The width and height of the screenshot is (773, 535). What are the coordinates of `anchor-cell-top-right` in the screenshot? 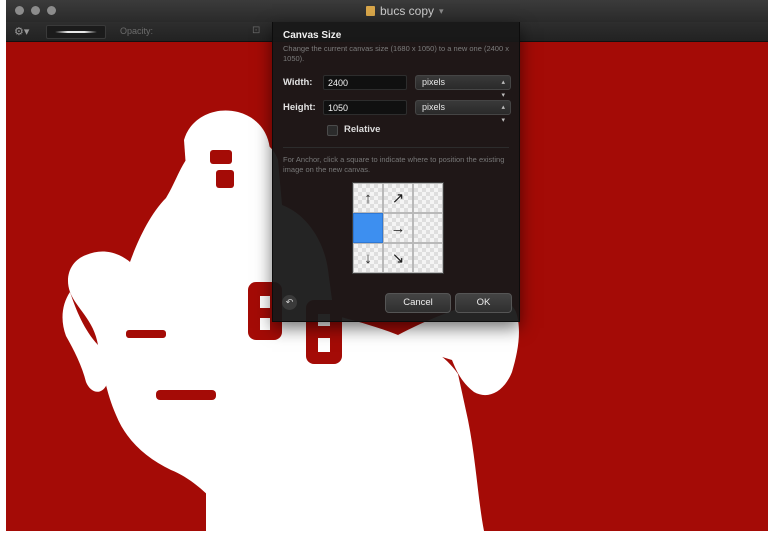 It's located at (428, 198).